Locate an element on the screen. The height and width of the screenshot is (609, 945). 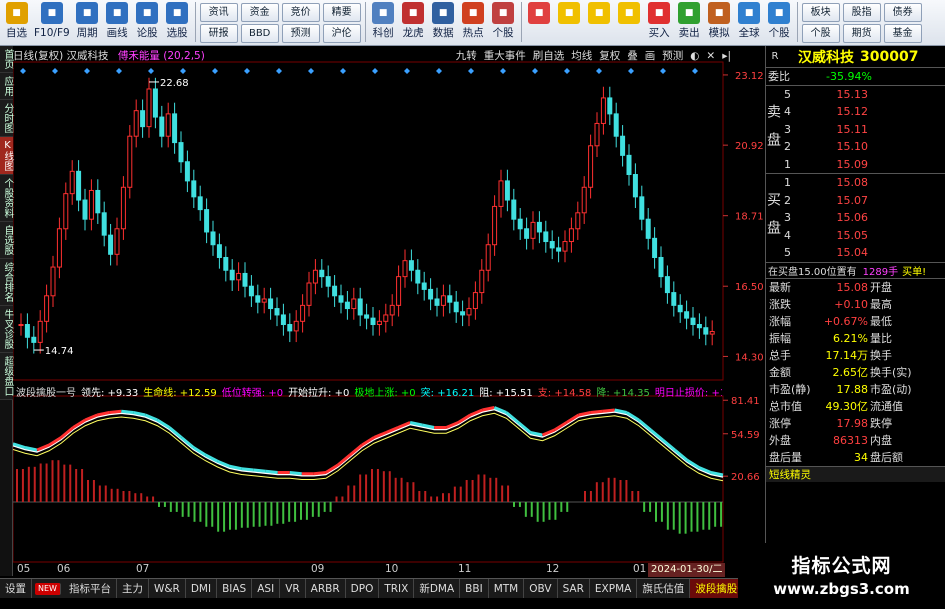
toolbar-button-arrow-up: ■ is located at coordinates (599, 23).